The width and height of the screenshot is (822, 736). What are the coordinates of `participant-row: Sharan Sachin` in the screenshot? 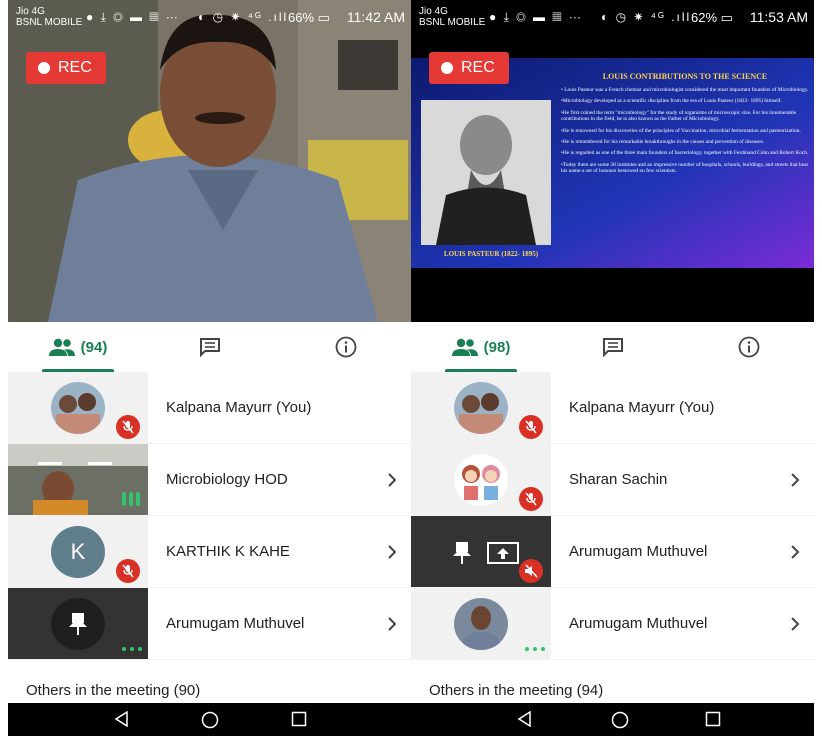 It's located at (612, 480).